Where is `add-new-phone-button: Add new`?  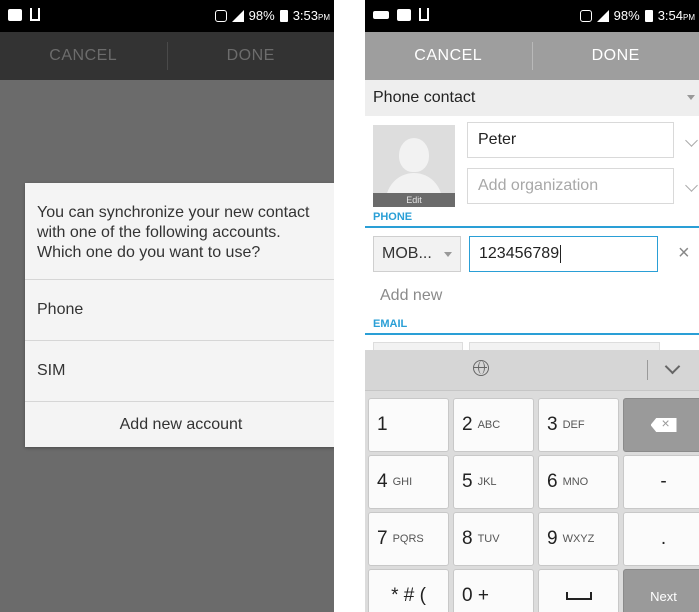
add-new-phone-button: Add new is located at coordinates (411, 296).